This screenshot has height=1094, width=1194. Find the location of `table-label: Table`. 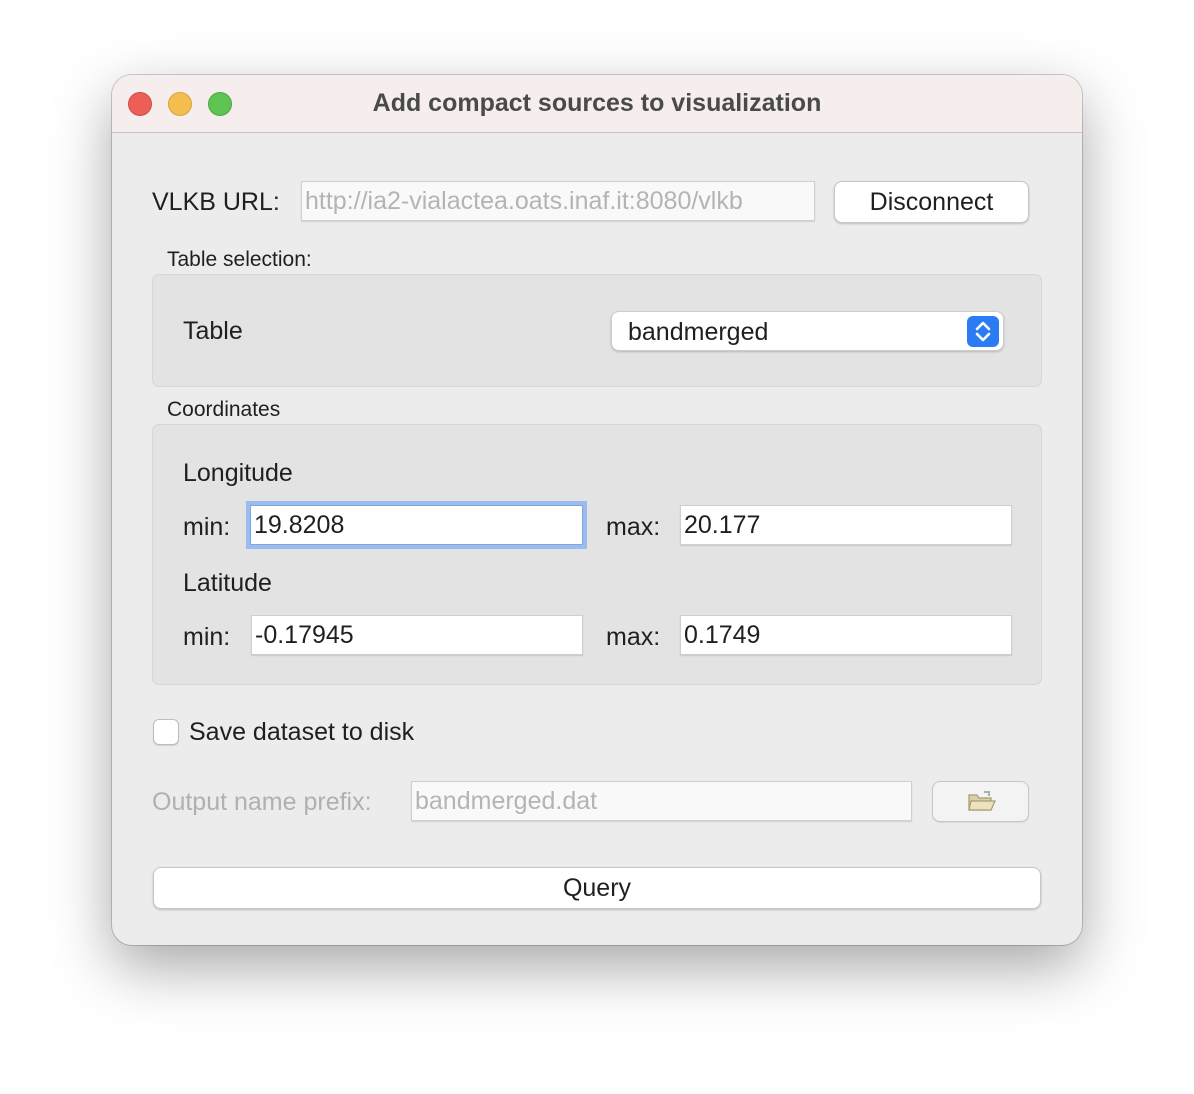

table-label: Table is located at coordinates (213, 331).